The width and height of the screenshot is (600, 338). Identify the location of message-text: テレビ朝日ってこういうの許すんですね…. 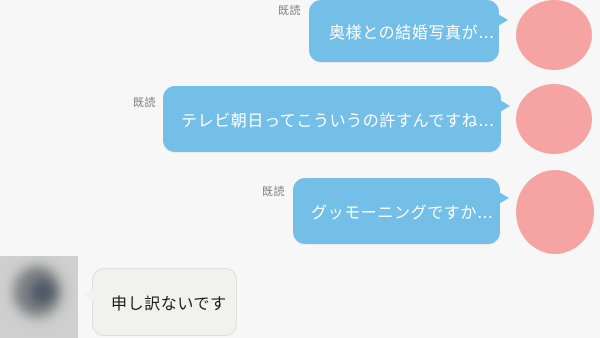
(338, 120).